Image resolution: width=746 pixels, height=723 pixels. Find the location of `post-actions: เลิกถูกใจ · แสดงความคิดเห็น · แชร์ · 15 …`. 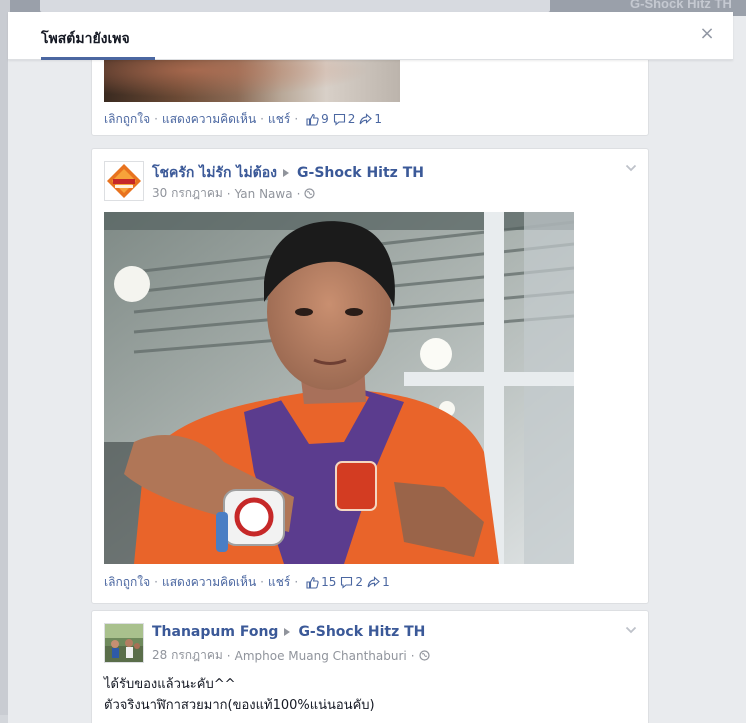

post-actions: เลิกถูกใจ · แสดงความคิดเห็น · แชร์ · 15 … is located at coordinates (247, 582).